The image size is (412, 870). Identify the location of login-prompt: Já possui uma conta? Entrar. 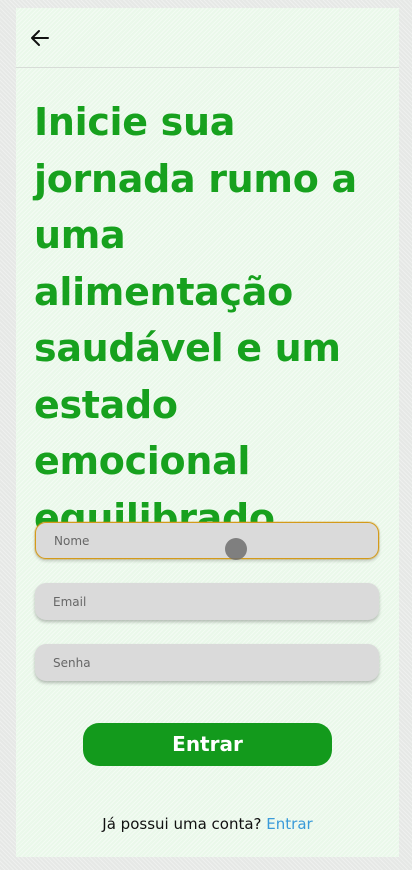
(207, 824).